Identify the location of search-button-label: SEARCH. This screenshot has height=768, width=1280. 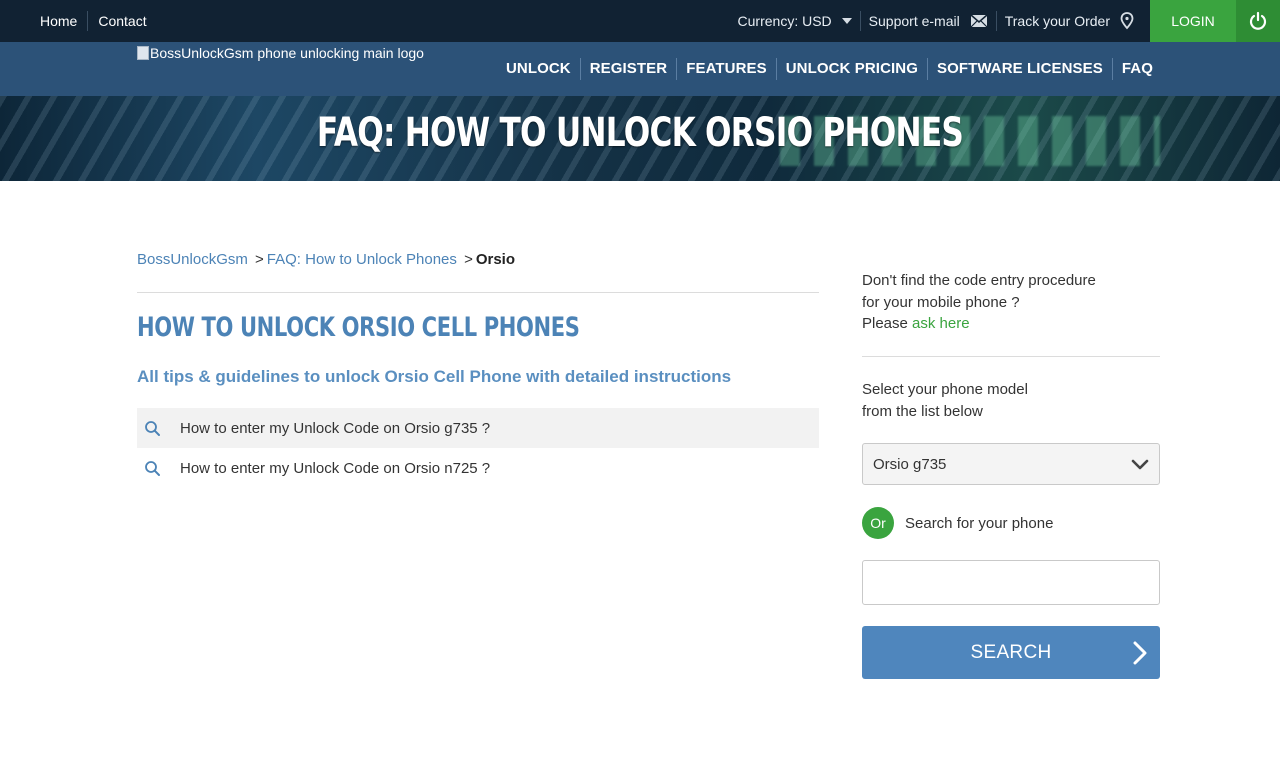
(1011, 652).